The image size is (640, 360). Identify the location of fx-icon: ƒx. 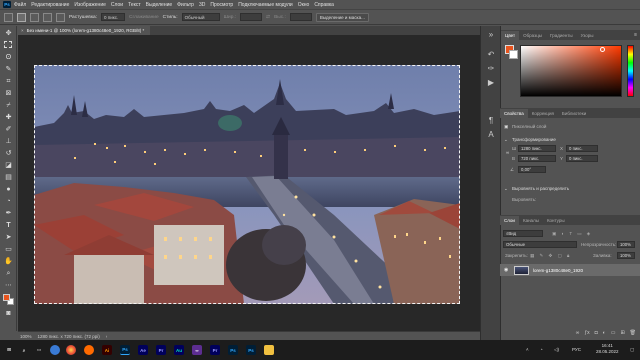
(586, 333).